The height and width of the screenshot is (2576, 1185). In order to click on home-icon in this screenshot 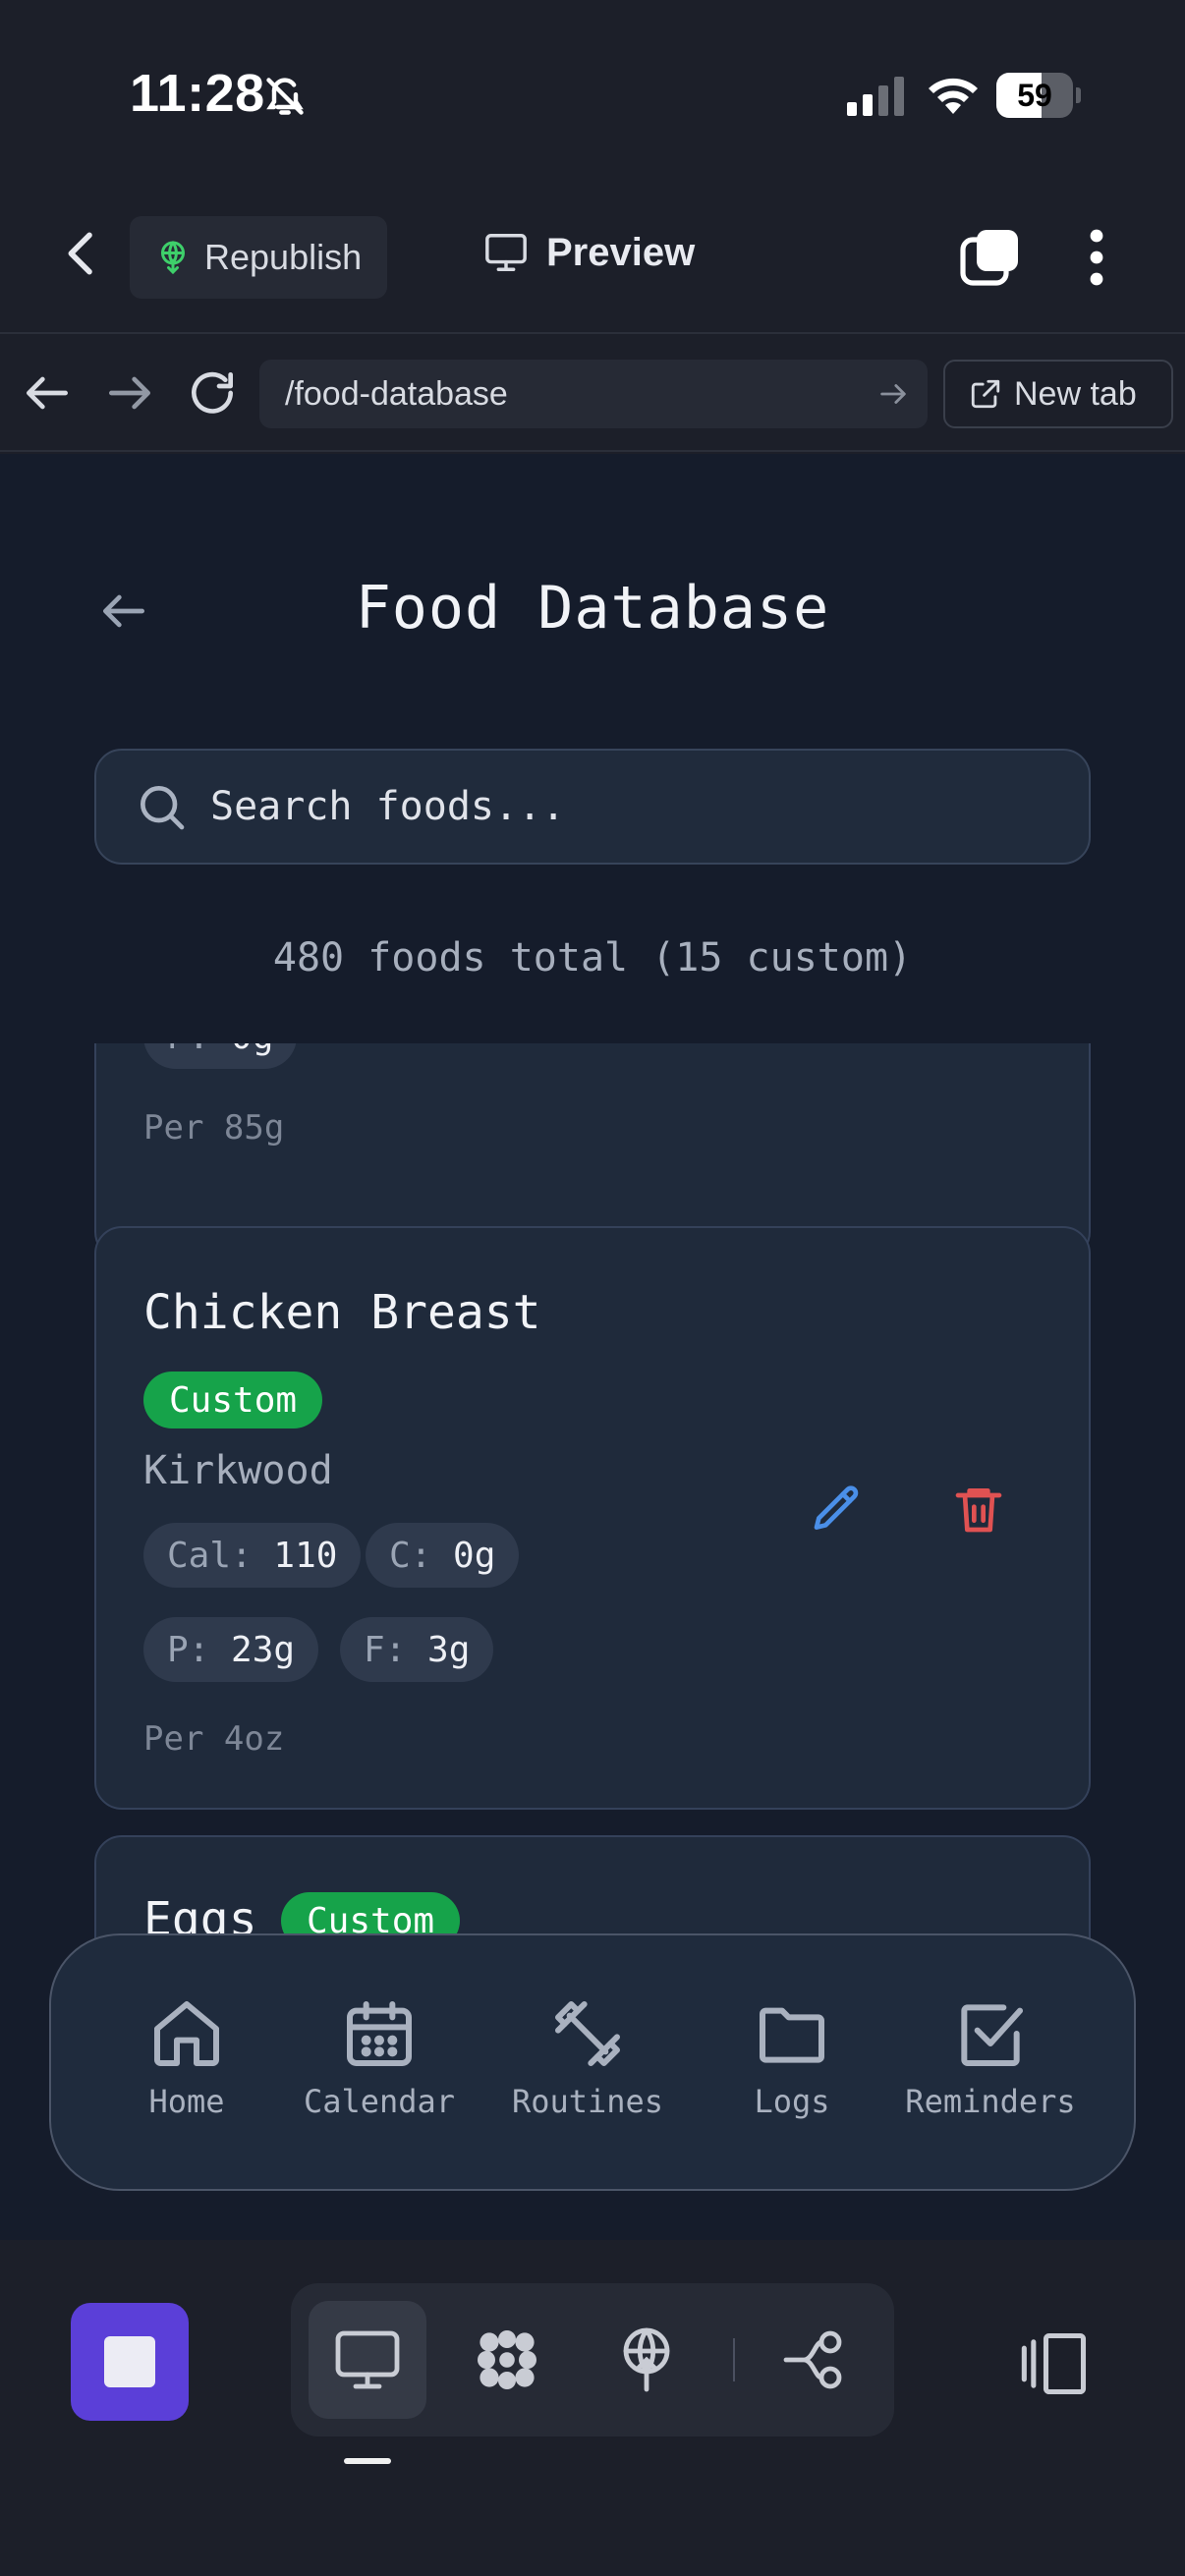, I will do `click(186, 2033)`.